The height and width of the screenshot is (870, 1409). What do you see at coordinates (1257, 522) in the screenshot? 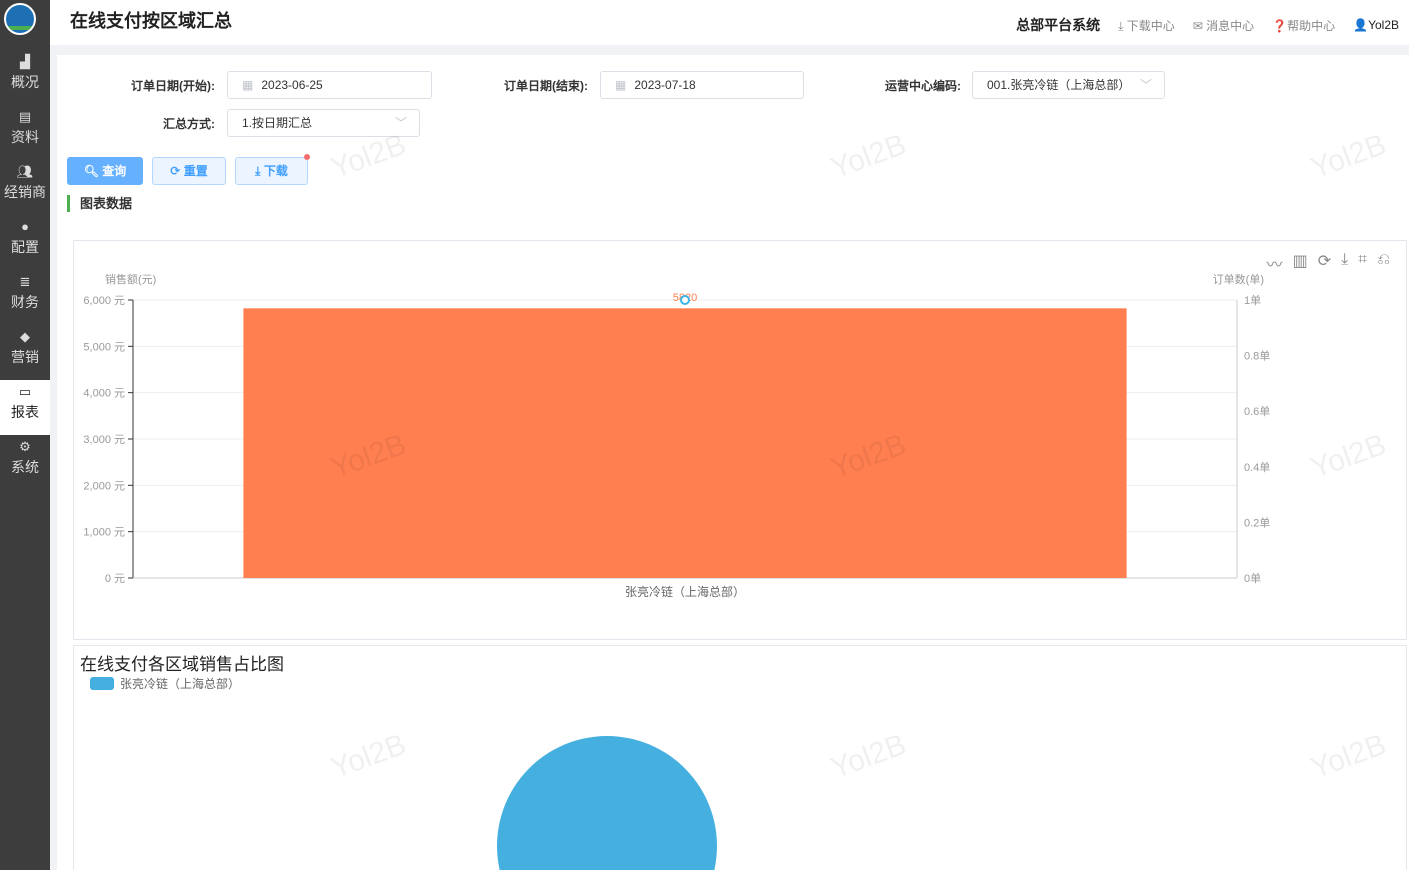
I see `y2-tick-label: 0.2单` at bounding box center [1257, 522].